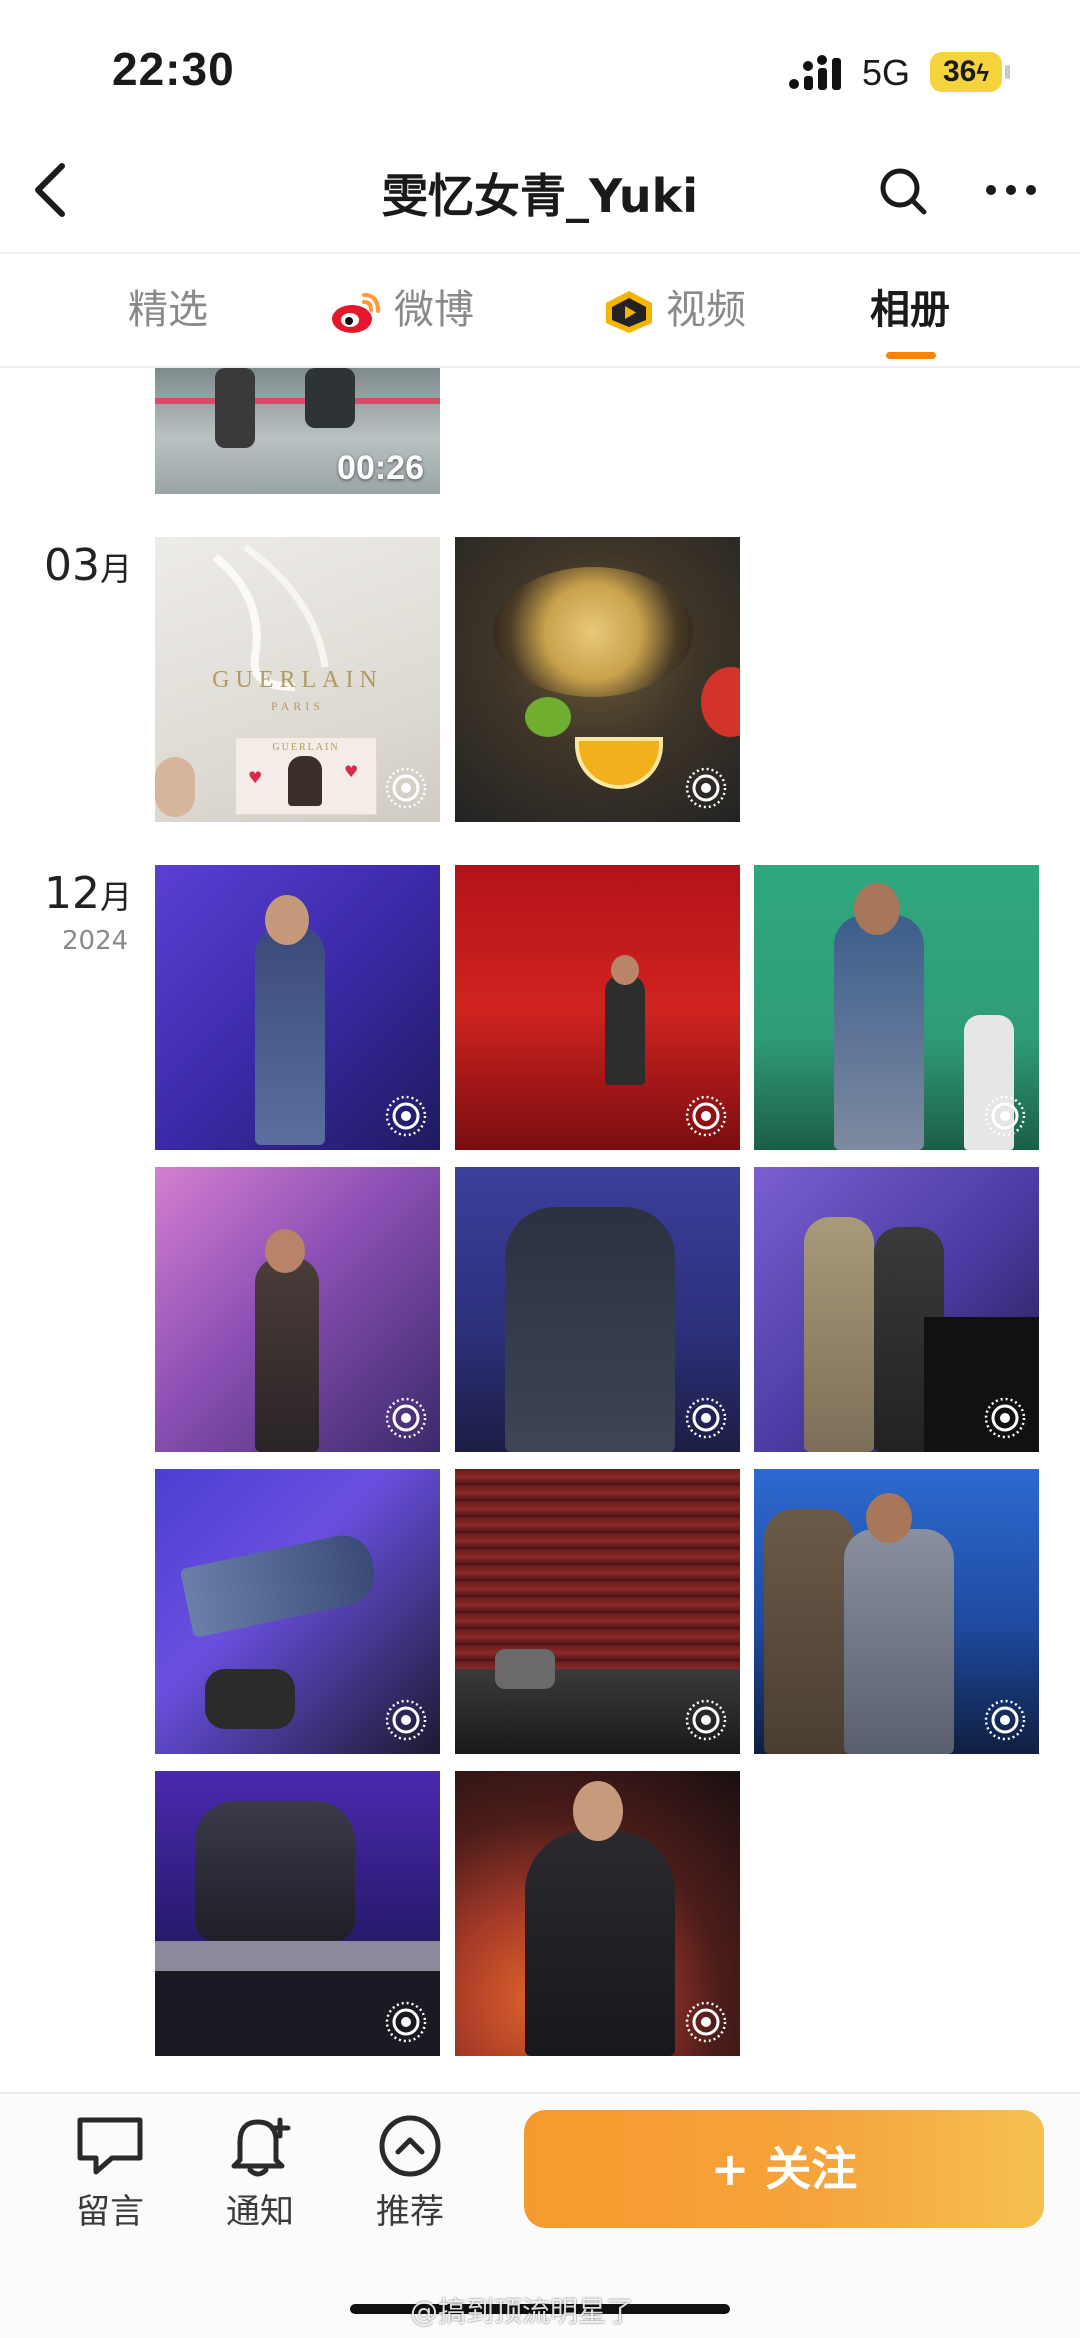  Describe the element at coordinates (720, 702) in the screenshot. I see `tomato-shape` at that location.